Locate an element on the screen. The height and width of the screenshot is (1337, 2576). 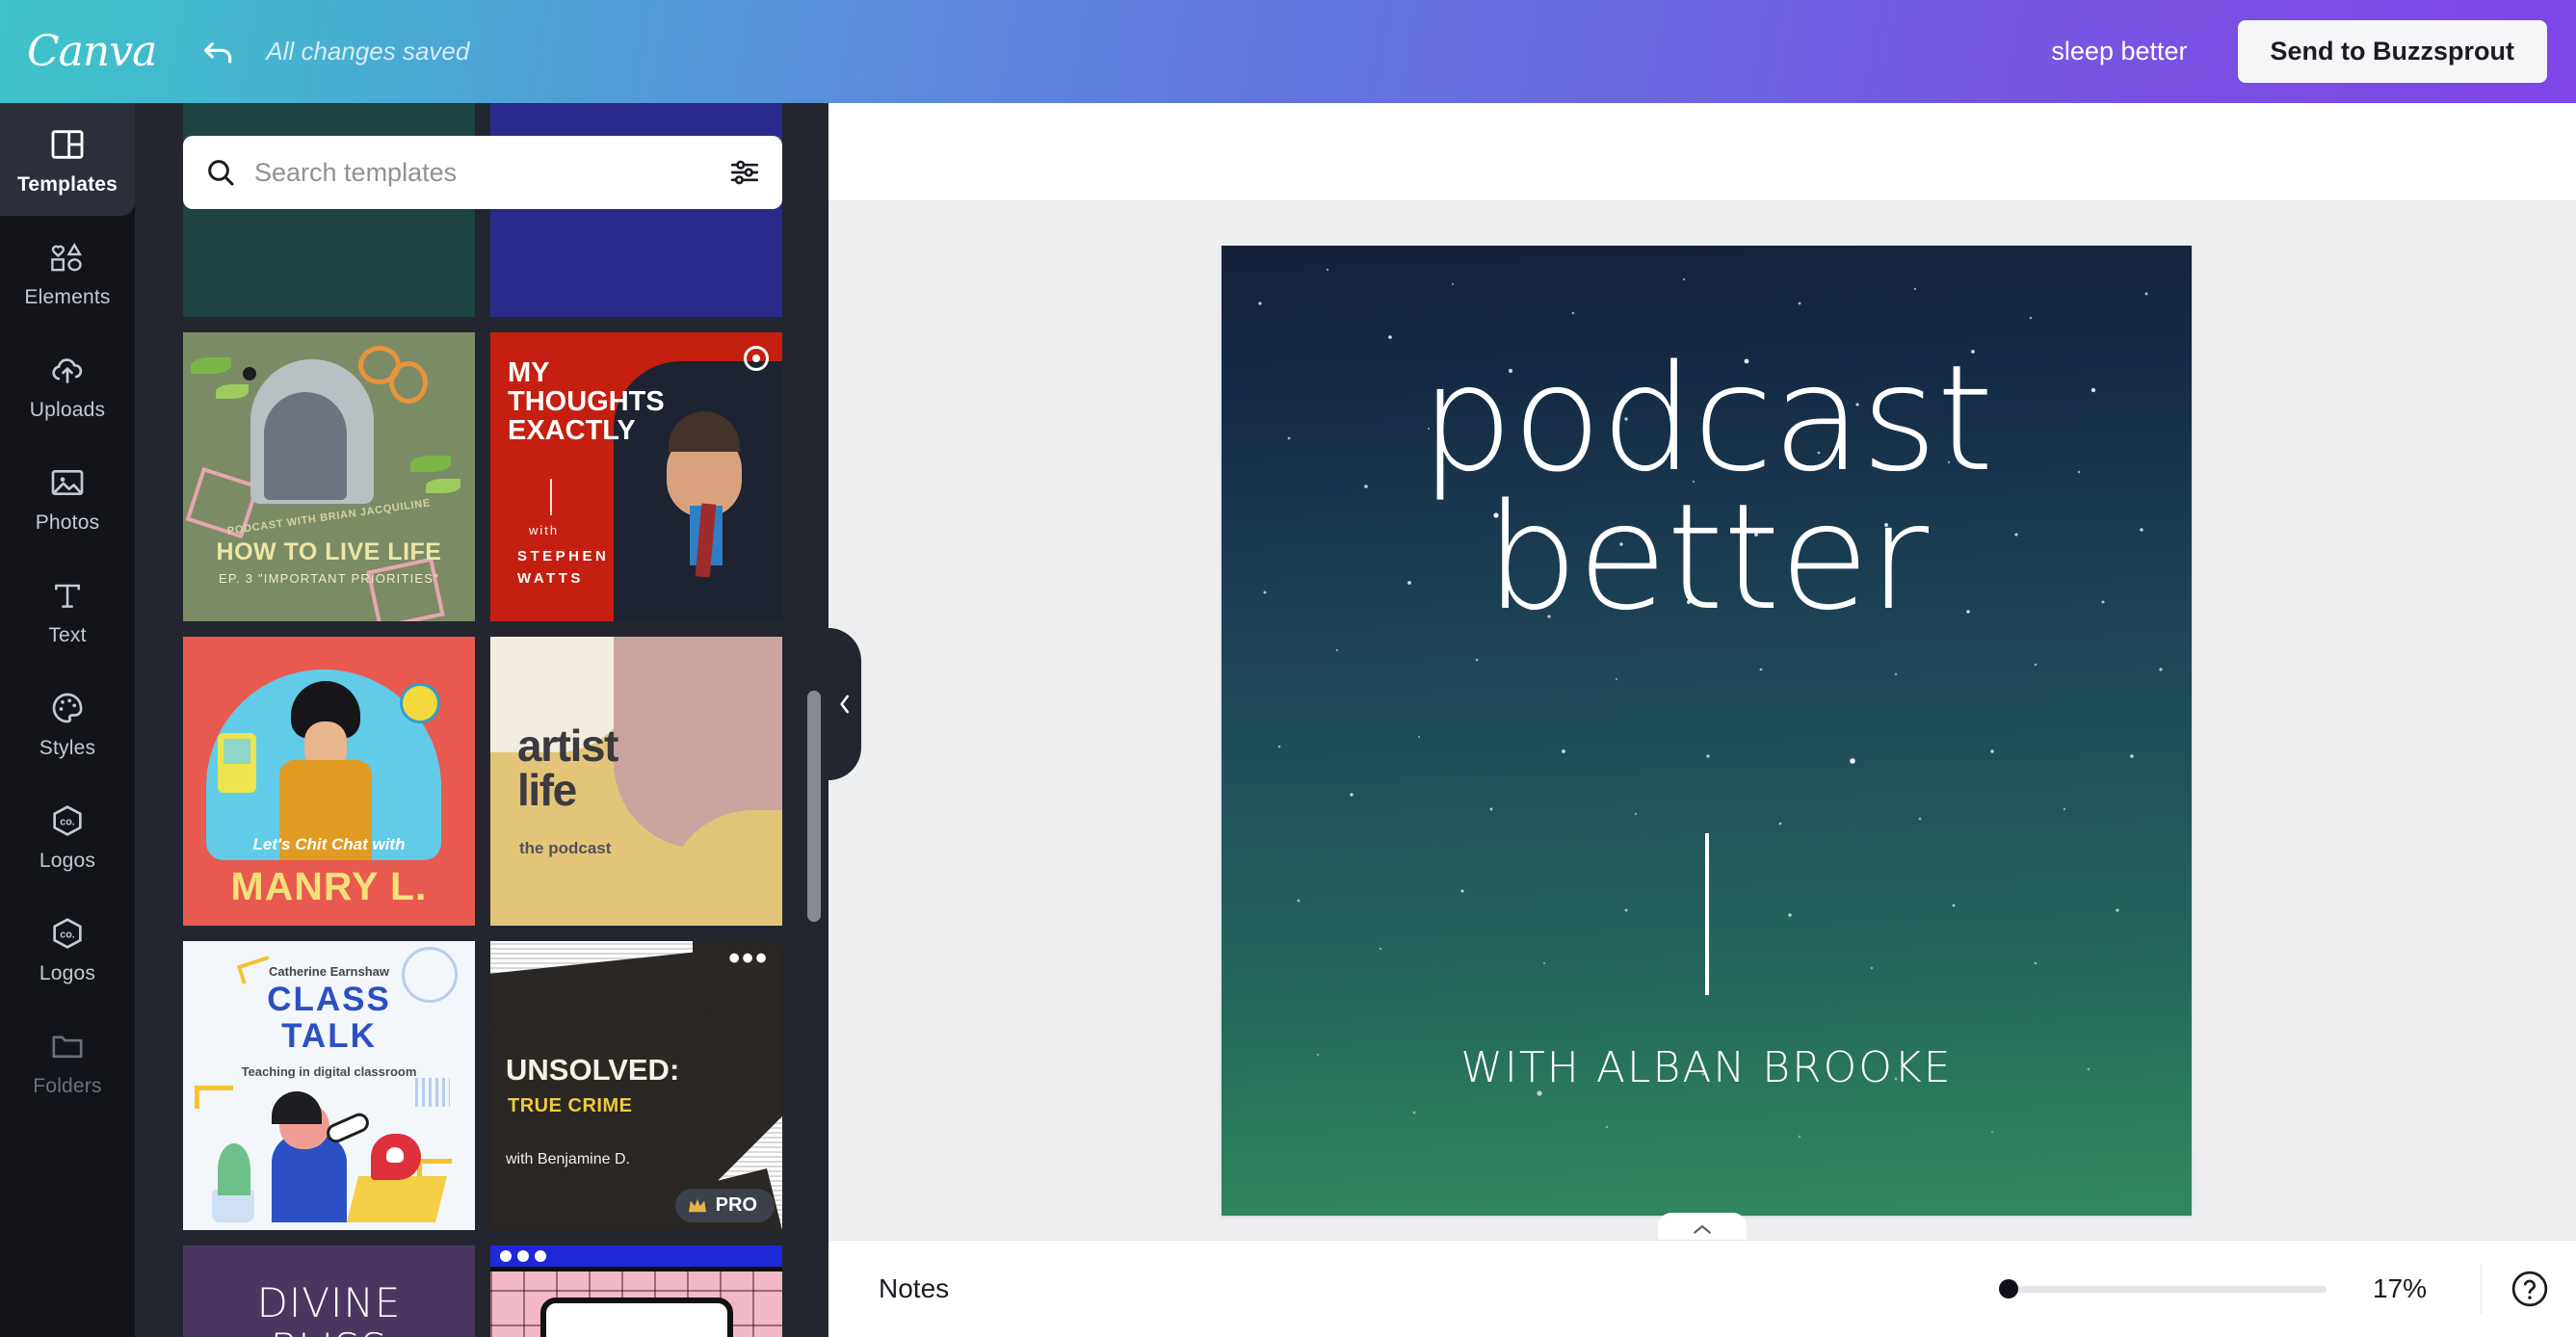
artwork-title-line-2: better is located at coordinates (1707, 557).